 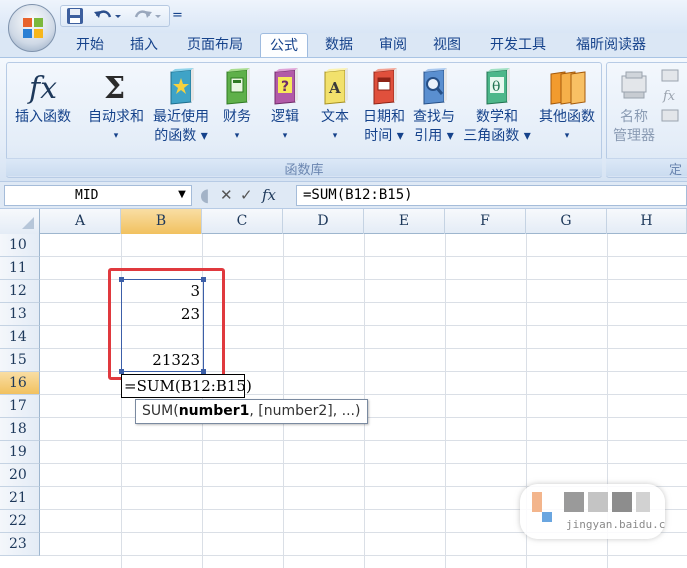 What do you see at coordinates (485, 221) in the screenshot?
I see `column-header-f: F` at bounding box center [485, 221].